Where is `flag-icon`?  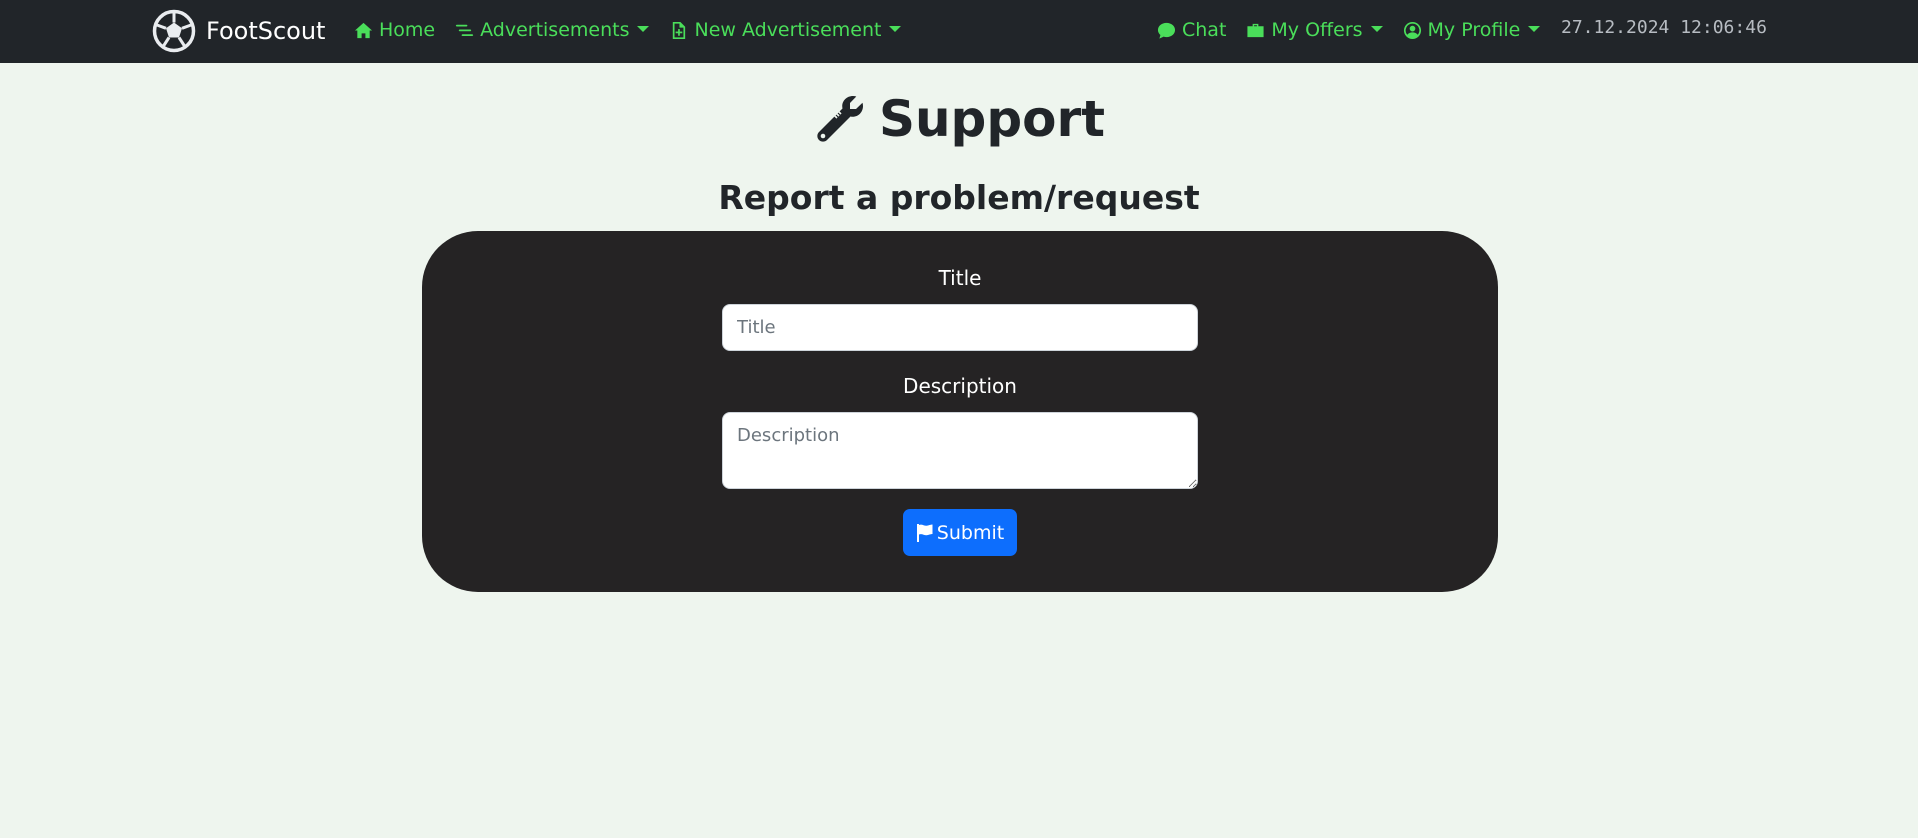
flag-icon is located at coordinates (924, 532).